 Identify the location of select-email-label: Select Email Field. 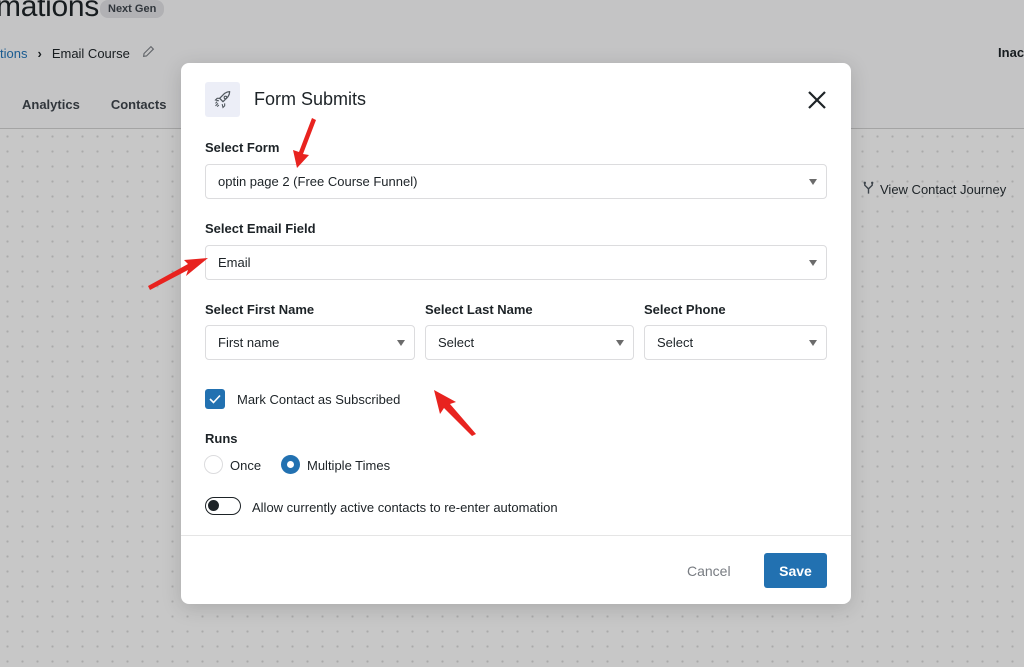
(260, 228).